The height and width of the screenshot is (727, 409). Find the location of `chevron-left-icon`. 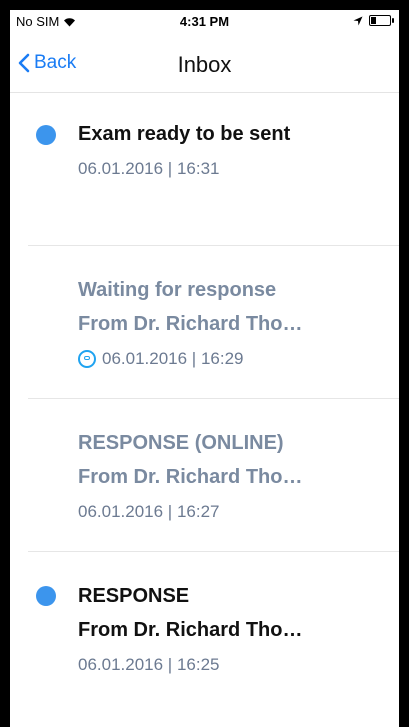

chevron-left-icon is located at coordinates (24, 63).